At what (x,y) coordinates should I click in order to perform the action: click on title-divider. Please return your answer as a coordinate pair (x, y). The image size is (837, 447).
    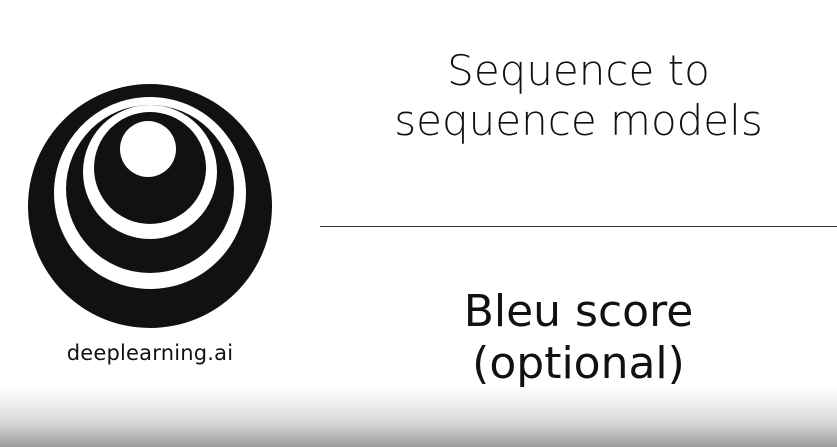
    Looking at the image, I should click on (578, 226).